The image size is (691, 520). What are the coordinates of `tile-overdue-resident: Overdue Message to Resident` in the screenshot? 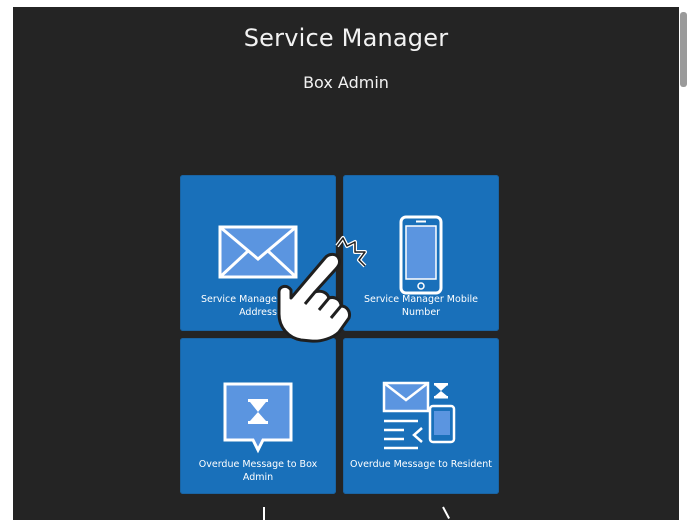 It's located at (421, 416).